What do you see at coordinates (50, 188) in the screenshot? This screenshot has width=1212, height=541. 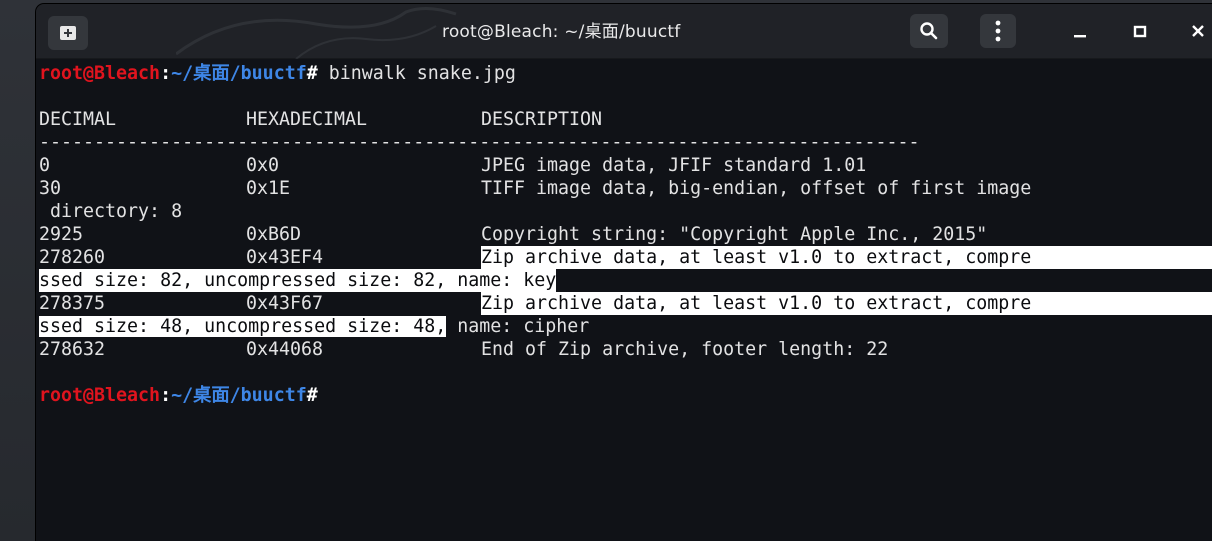 I see `decimal-cell: 30` at bounding box center [50, 188].